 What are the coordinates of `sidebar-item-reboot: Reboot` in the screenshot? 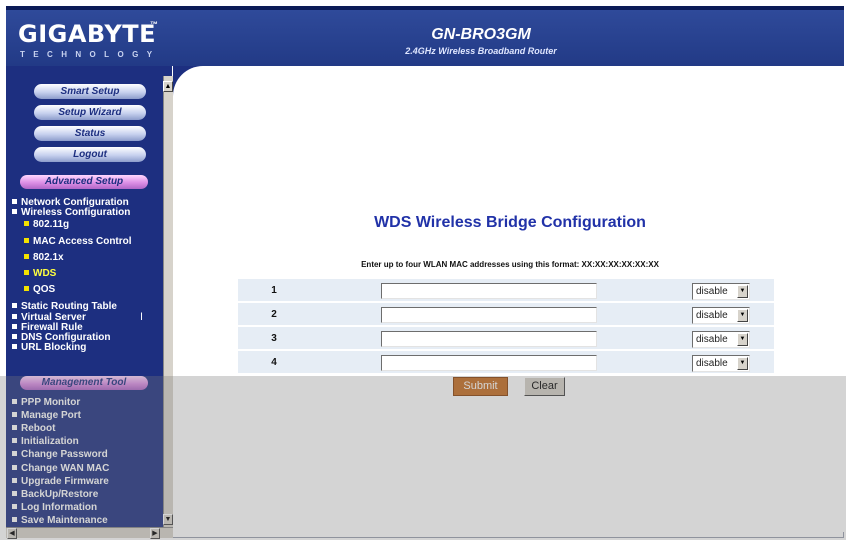 It's located at (33, 428).